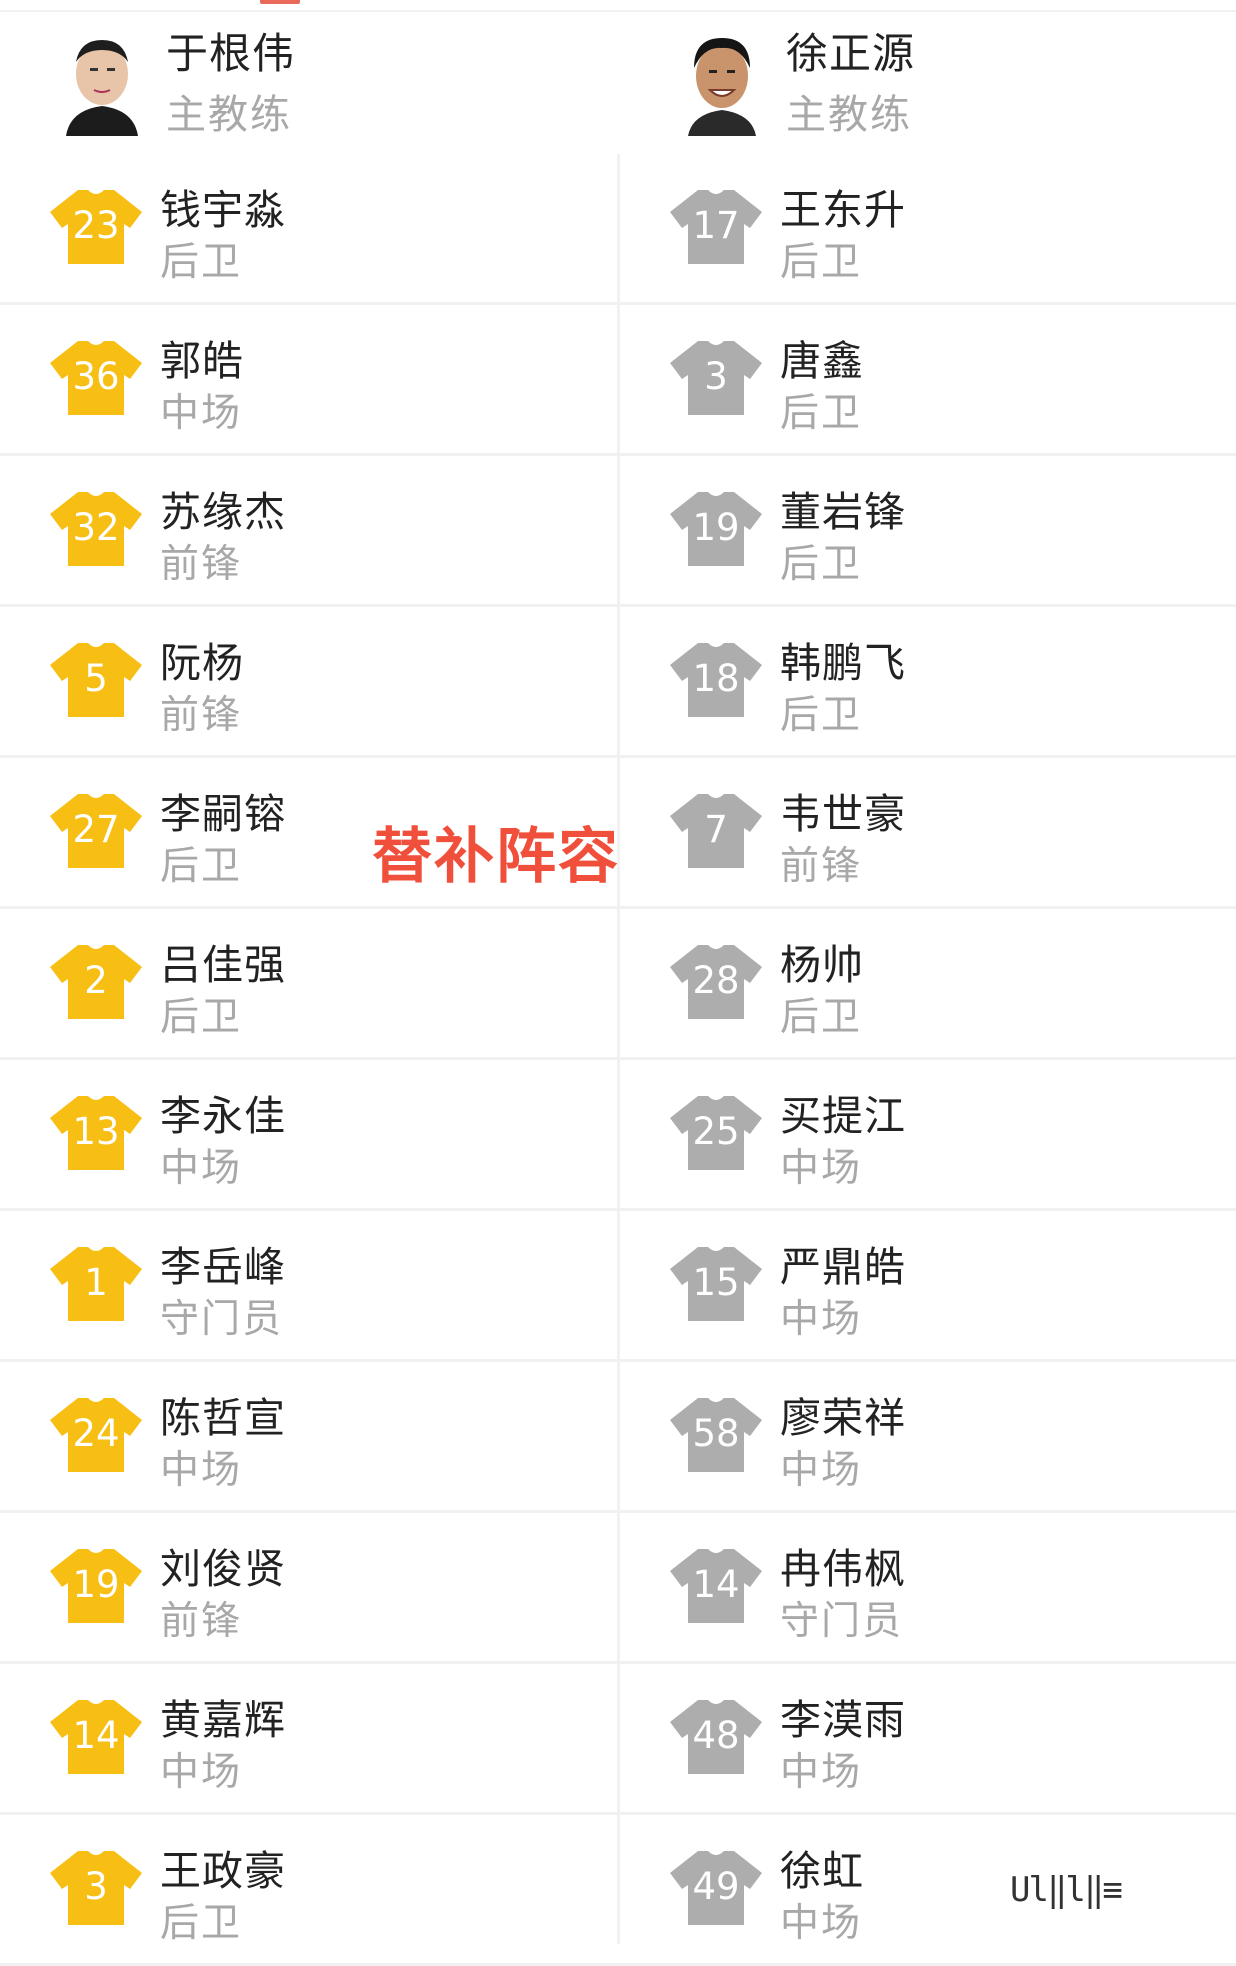 The image size is (1236, 1966). Describe the element at coordinates (96, 1434) in the screenshot. I see `shirt-icon: 24` at that location.